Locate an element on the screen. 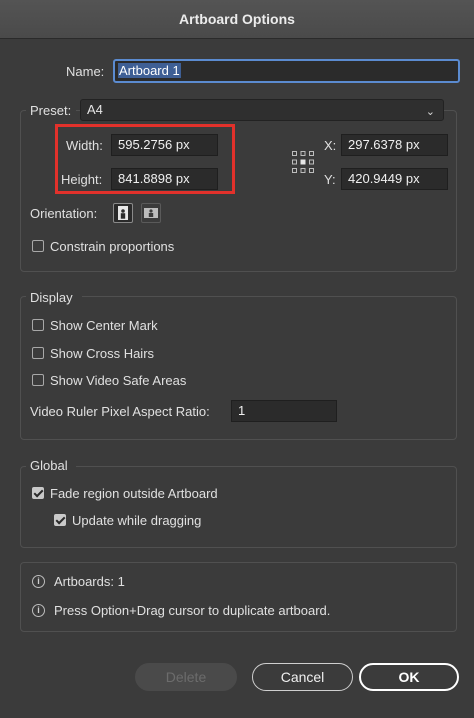  show-video-safe-areas-label: Show Video Safe Areas is located at coordinates (118, 380).